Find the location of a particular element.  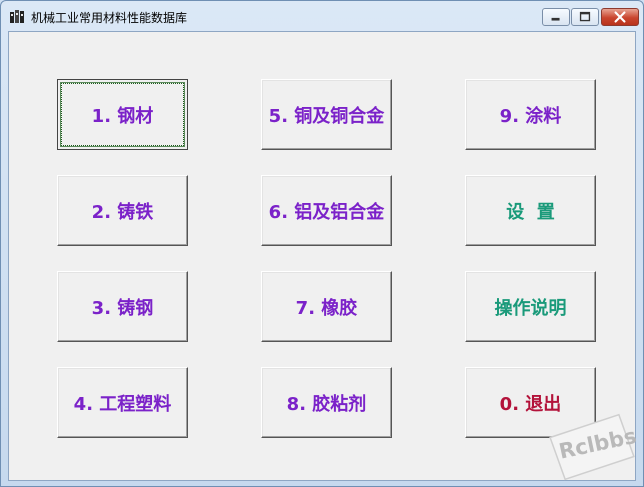

cast-steel-button: 3. 铸钢 is located at coordinates (122, 306).